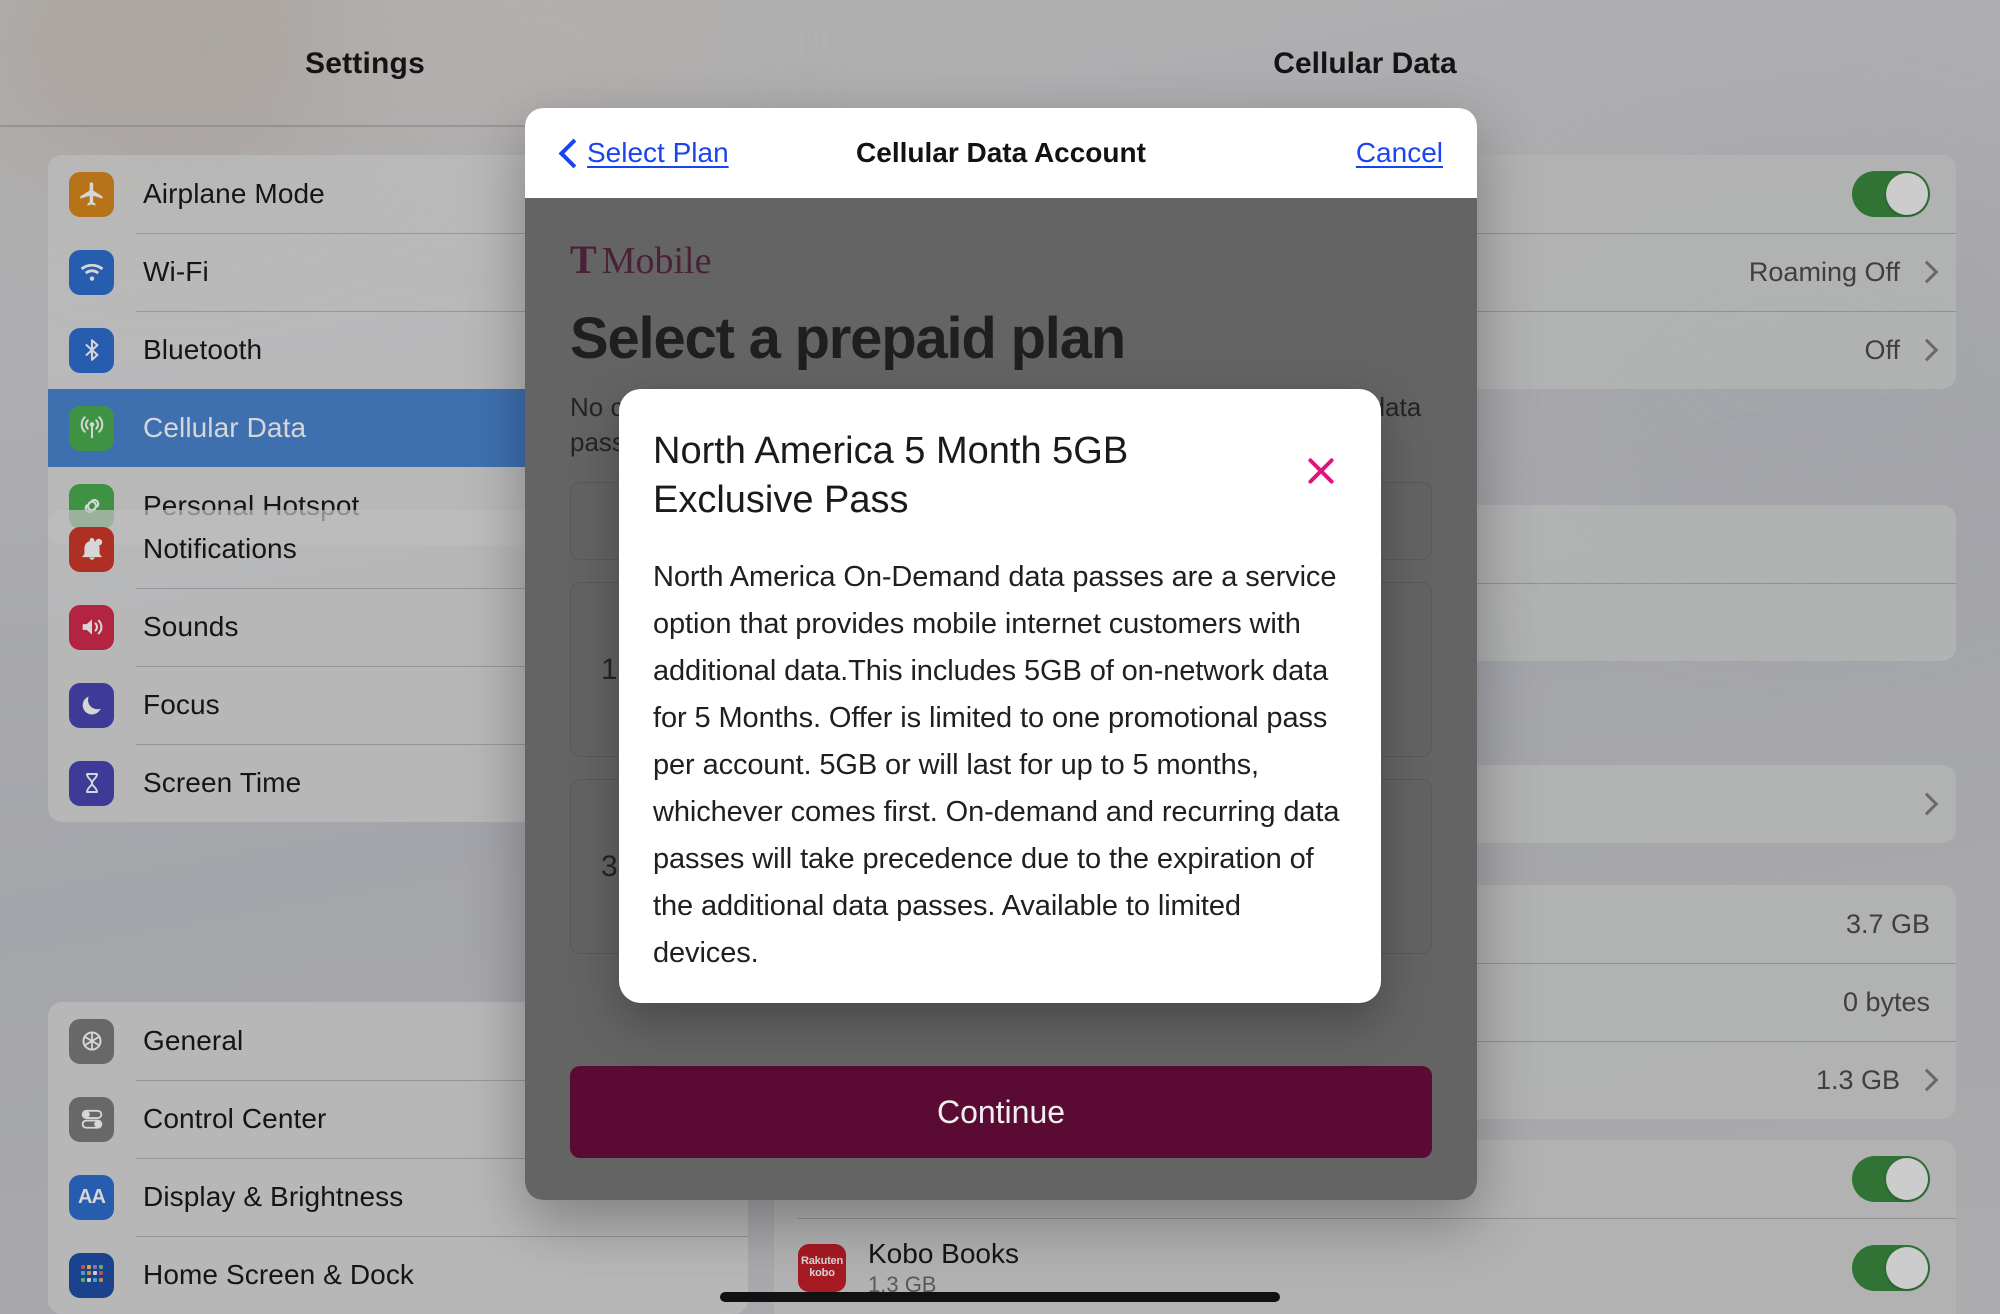 The image size is (2000, 1314). Describe the element at coordinates (1001, 153) in the screenshot. I see `sheet-navigation-bar: Select Plan Cellular Data Account Cancel` at that location.